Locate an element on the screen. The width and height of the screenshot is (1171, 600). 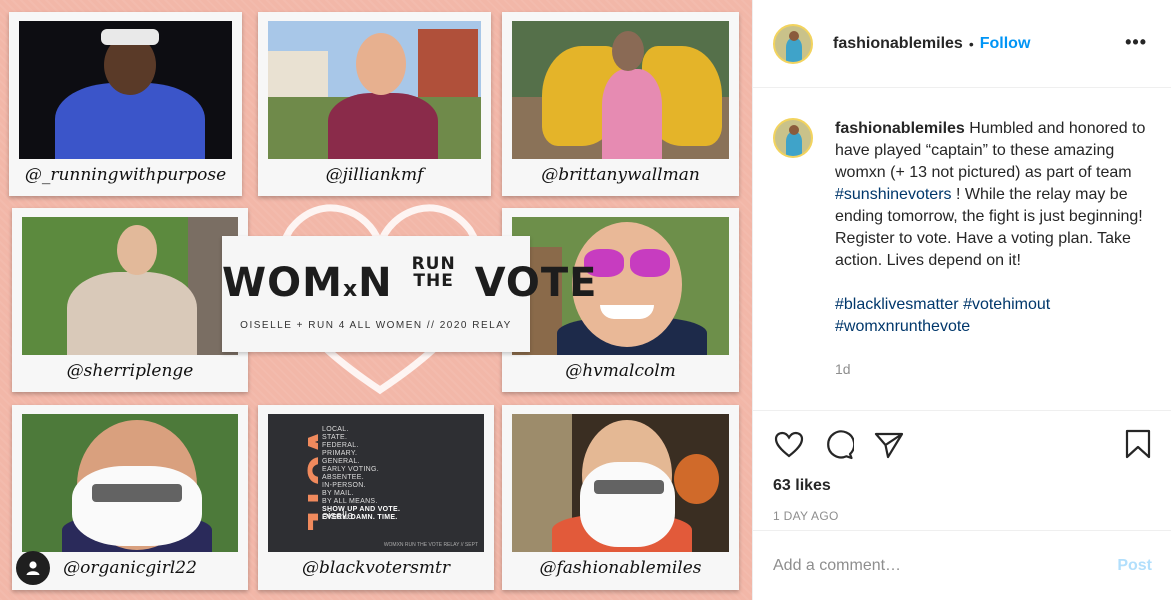
tagged-users-button is located at coordinates (33, 568).